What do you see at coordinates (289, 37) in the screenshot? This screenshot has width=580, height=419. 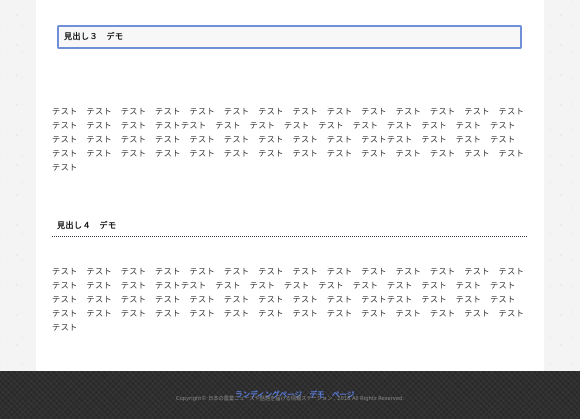 I see `heading3-box: 見出し３ デモ` at bounding box center [289, 37].